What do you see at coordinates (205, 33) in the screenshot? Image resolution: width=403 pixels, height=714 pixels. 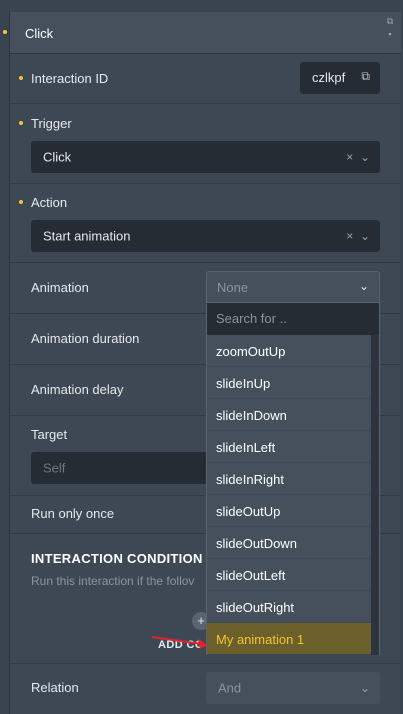 I see `interaction-header: Click ⧉ ▪` at bounding box center [205, 33].